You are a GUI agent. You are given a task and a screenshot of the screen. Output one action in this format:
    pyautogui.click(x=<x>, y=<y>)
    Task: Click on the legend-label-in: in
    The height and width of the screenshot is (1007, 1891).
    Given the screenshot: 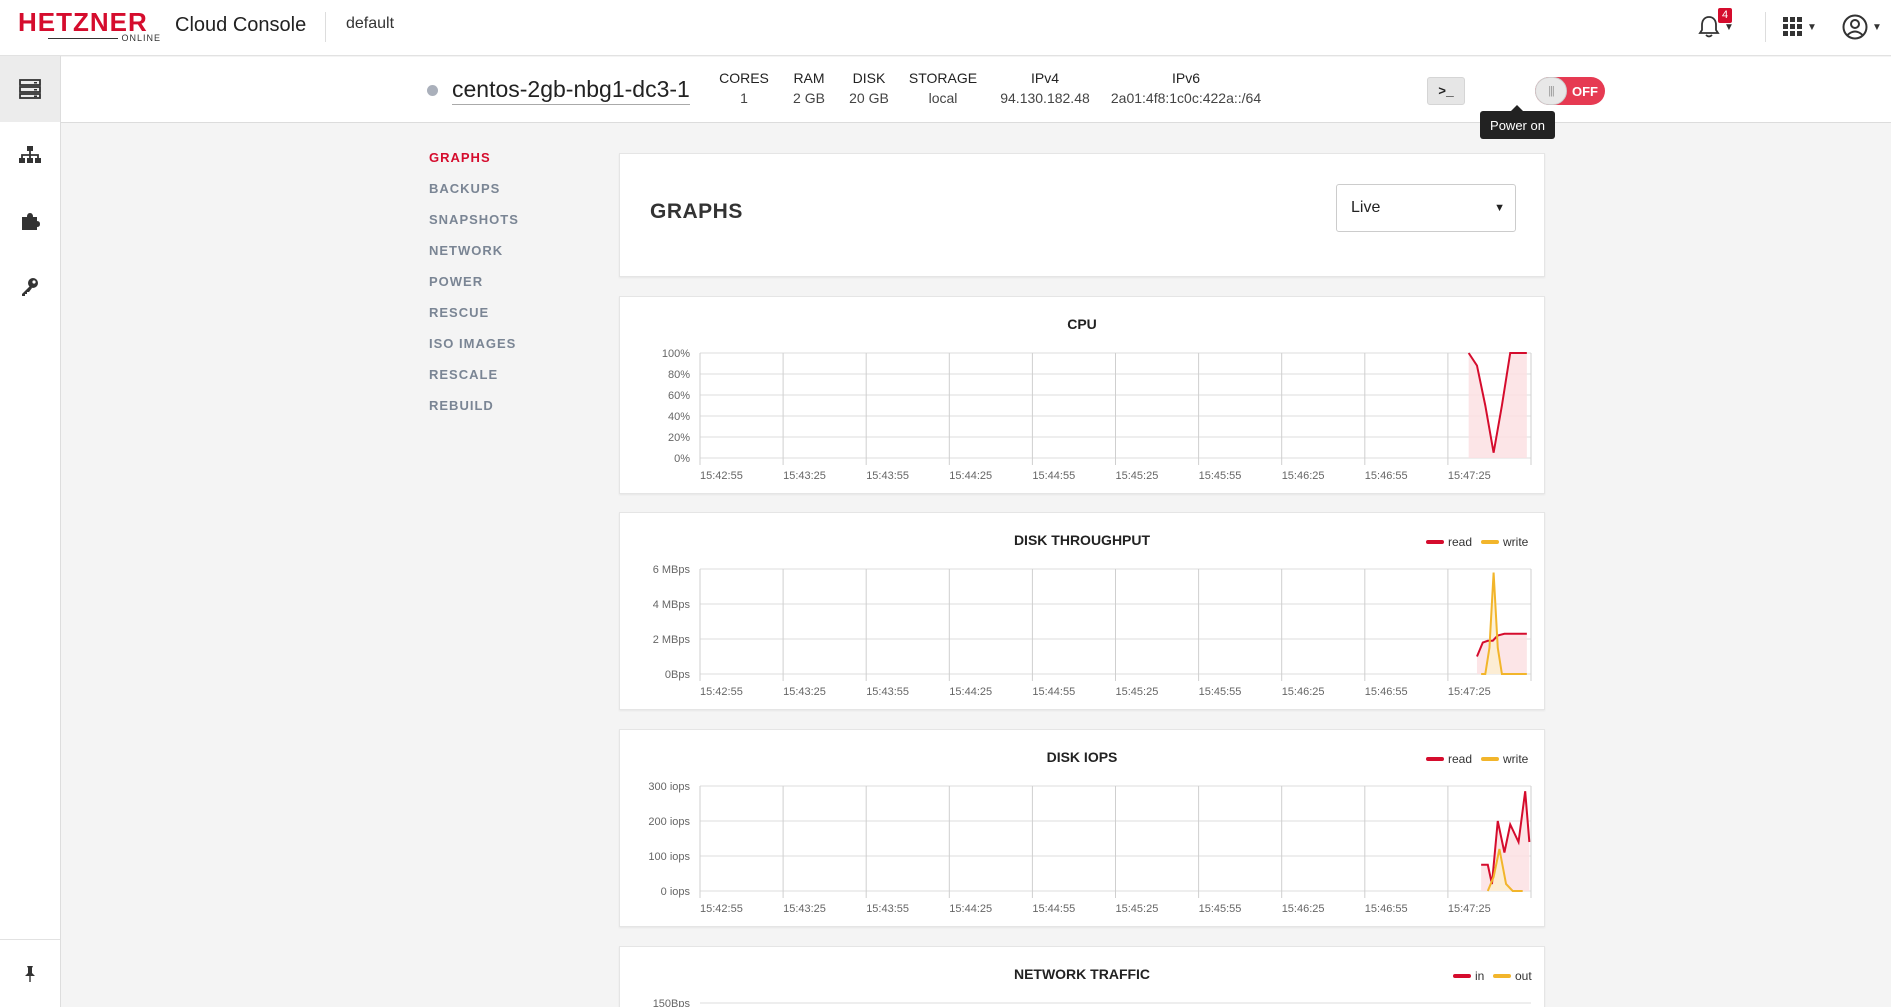 What is the action you would take?
    pyautogui.click(x=1479, y=976)
    